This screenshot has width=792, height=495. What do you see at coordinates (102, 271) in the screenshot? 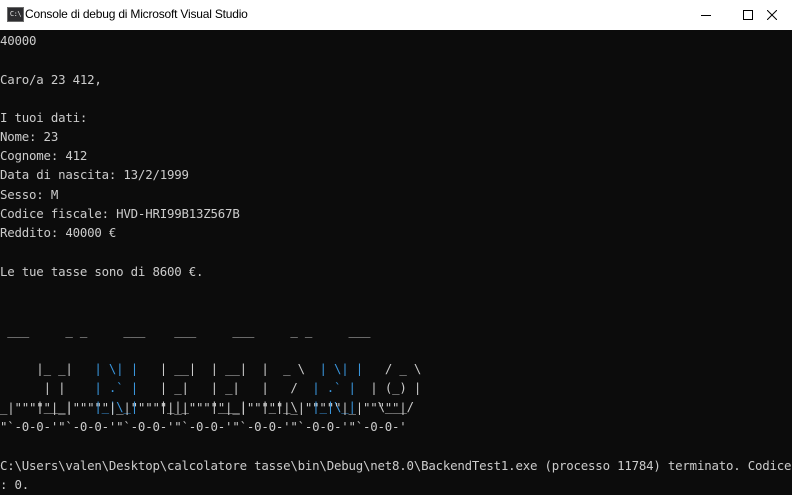
I see `output-line-taxes: Le tue tasse sono di 8600 €.` at bounding box center [102, 271].